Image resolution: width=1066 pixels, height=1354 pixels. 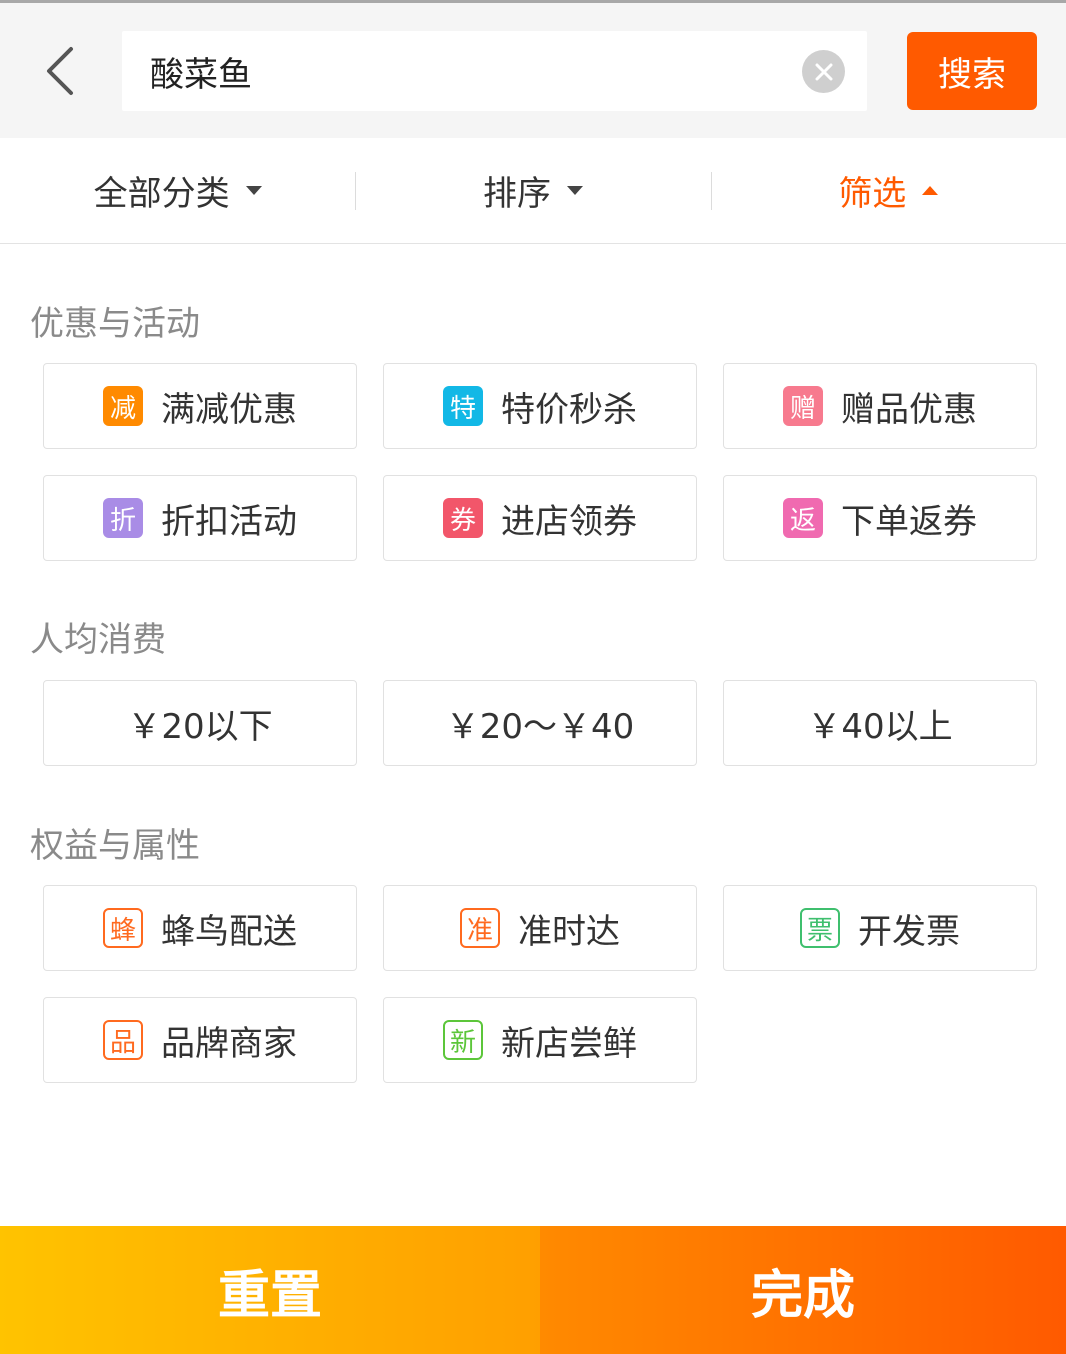 What do you see at coordinates (540, 726) in the screenshot?
I see `option-label: ￥20～￥40` at bounding box center [540, 726].